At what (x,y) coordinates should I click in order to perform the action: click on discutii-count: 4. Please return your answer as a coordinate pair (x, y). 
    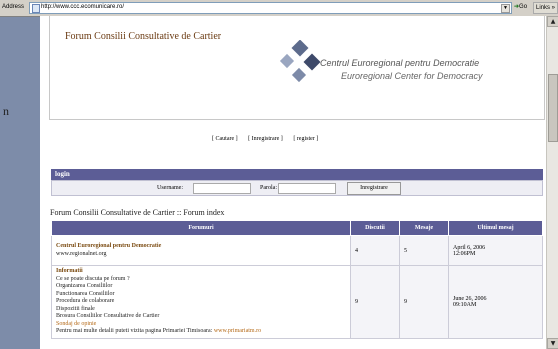
    Looking at the image, I should click on (375, 250).